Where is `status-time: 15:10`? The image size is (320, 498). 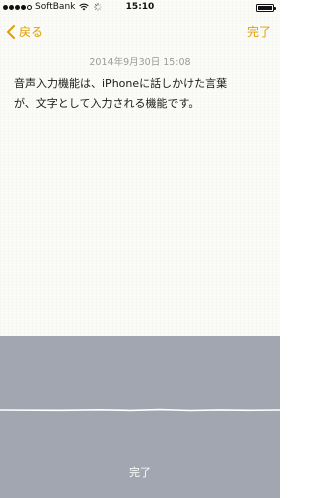
status-time: 15:10 is located at coordinates (140, 7).